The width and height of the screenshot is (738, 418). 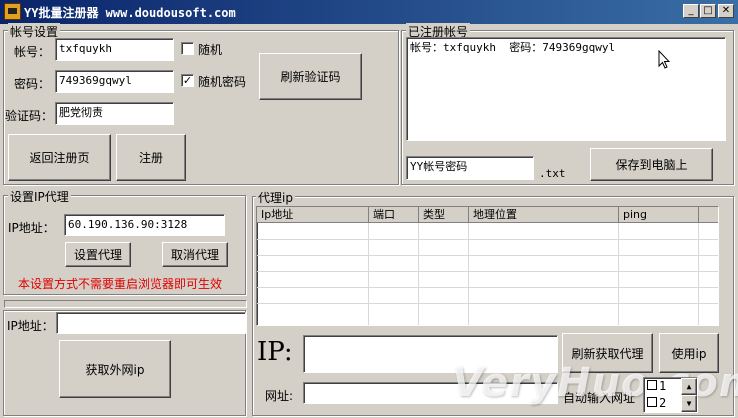 I want to click on proxy-list-legend: 代理ip, so click(x=275, y=197).